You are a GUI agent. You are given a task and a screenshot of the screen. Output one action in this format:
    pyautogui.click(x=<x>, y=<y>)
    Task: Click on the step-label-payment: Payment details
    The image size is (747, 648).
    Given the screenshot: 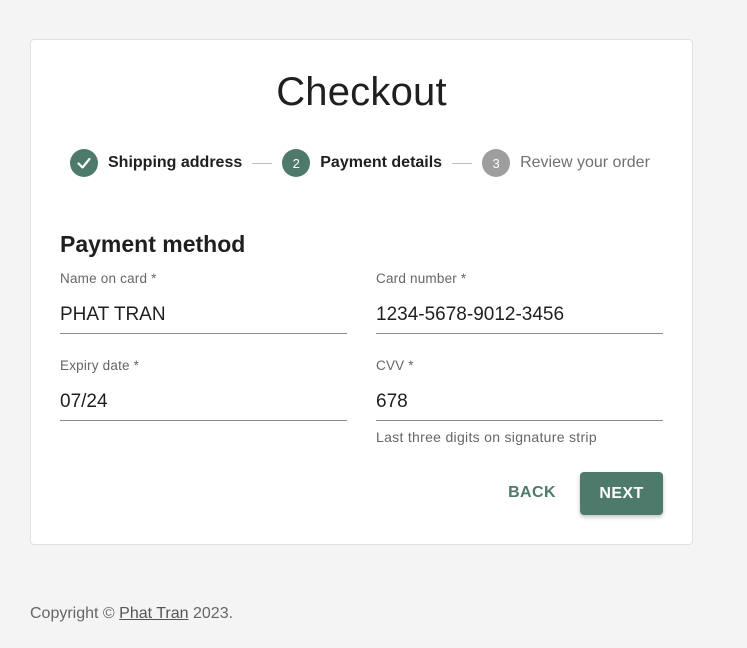 What is the action you would take?
    pyautogui.click(x=381, y=162)
    